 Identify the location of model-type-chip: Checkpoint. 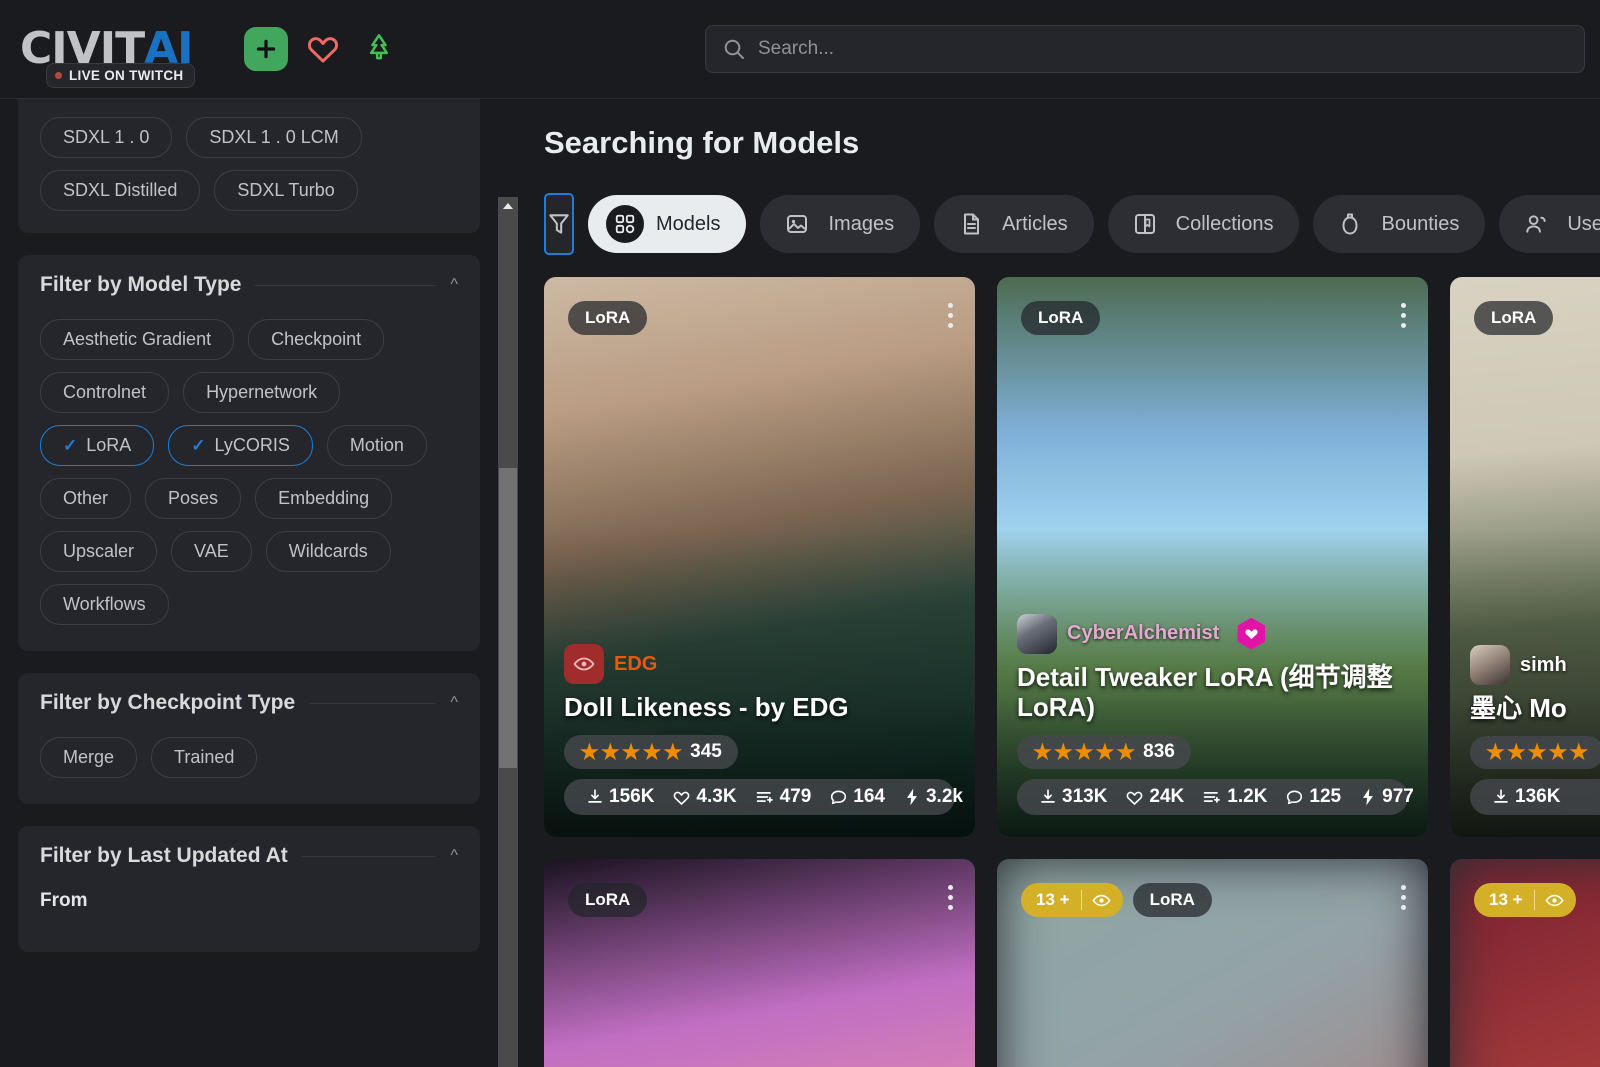
(316, 339).